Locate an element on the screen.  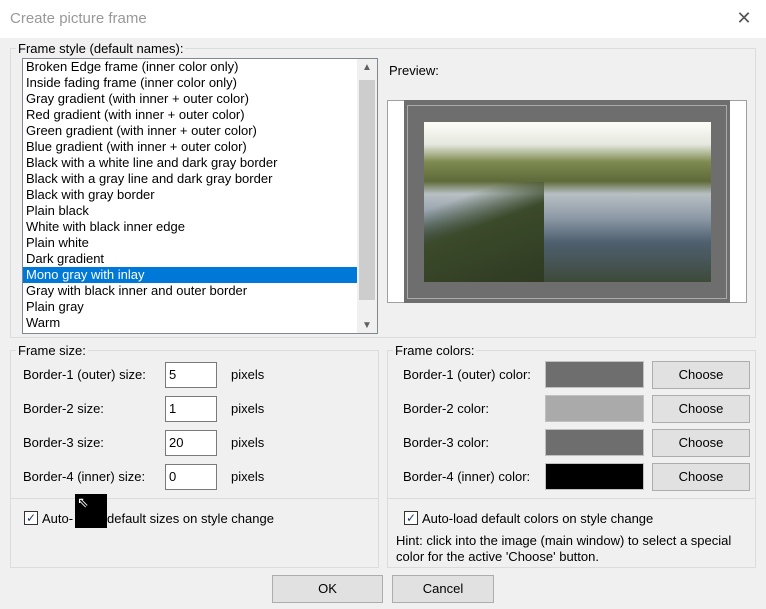
border-3-size-label: Border-3 size: is located at coordinates (63, 442).